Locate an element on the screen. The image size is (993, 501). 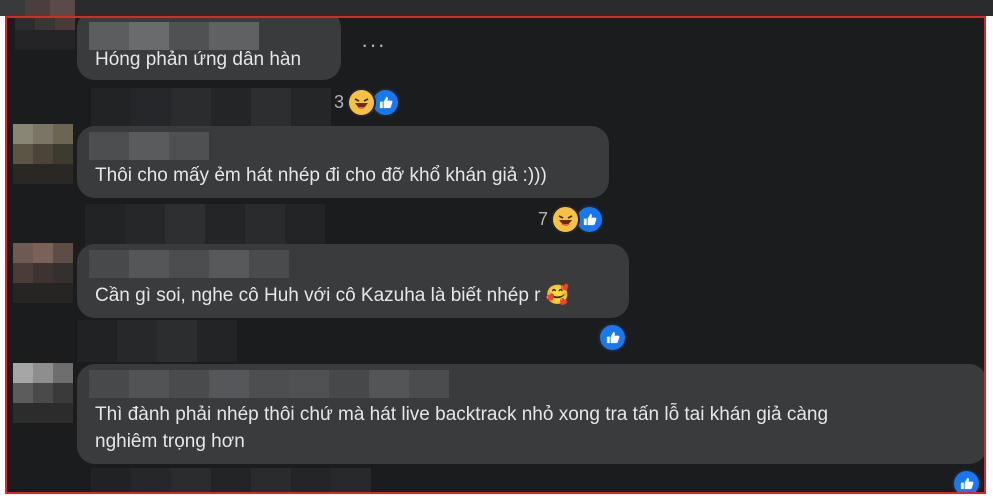
top-strip is located at coordinates (496, 8).